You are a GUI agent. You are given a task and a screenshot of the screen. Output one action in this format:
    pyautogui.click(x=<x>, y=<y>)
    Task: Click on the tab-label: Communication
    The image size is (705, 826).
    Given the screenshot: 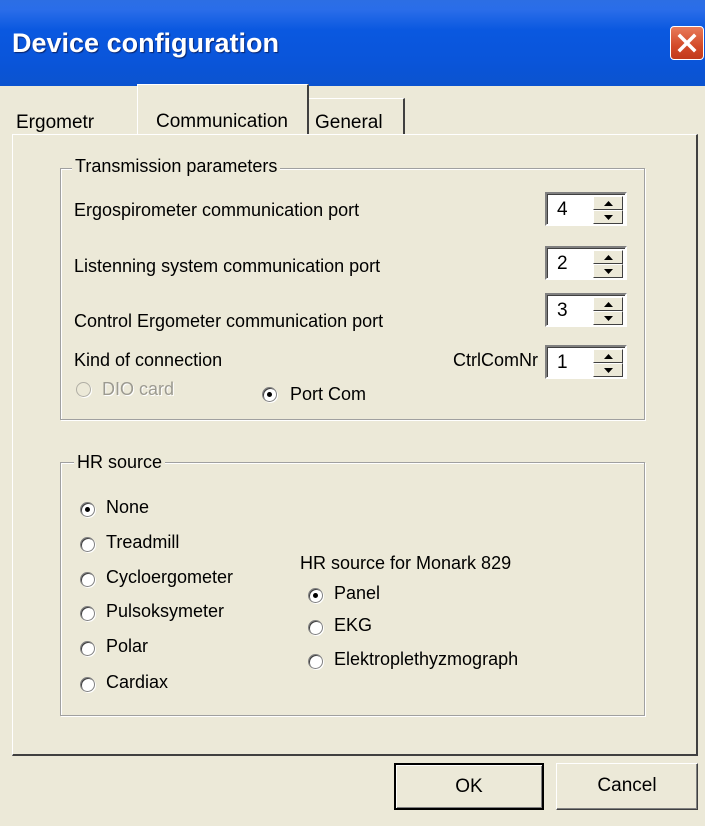 What is the action you would take?
    pyautogui.click(x=222, y=121)
    